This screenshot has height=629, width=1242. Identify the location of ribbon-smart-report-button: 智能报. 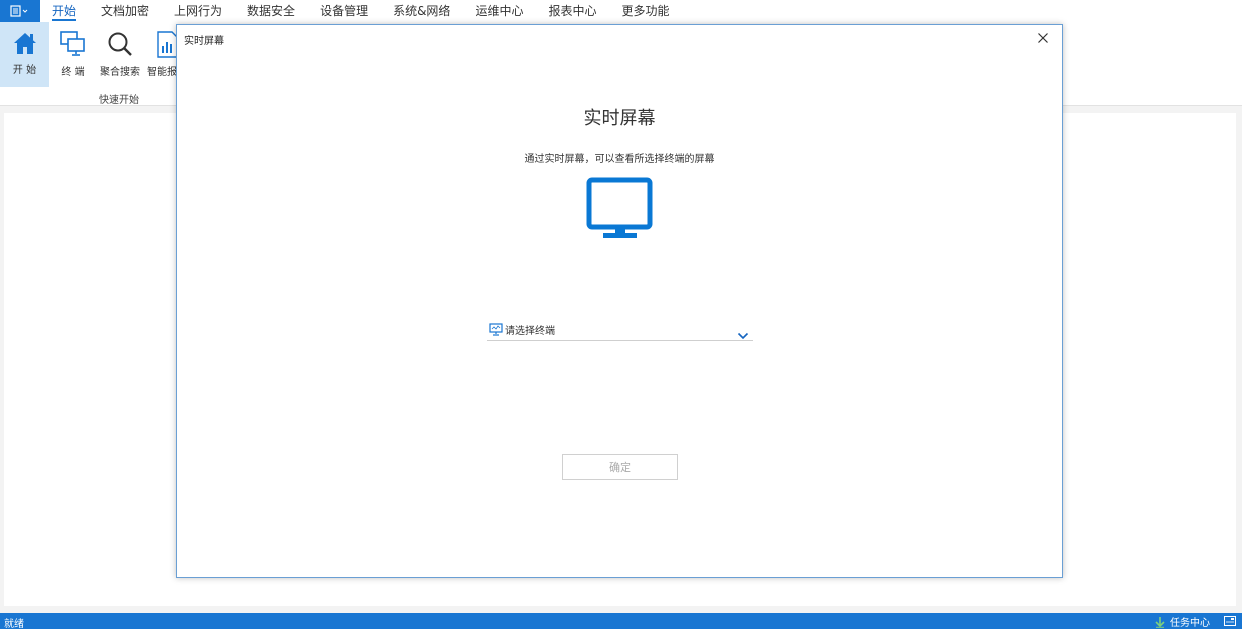
(161, 55).